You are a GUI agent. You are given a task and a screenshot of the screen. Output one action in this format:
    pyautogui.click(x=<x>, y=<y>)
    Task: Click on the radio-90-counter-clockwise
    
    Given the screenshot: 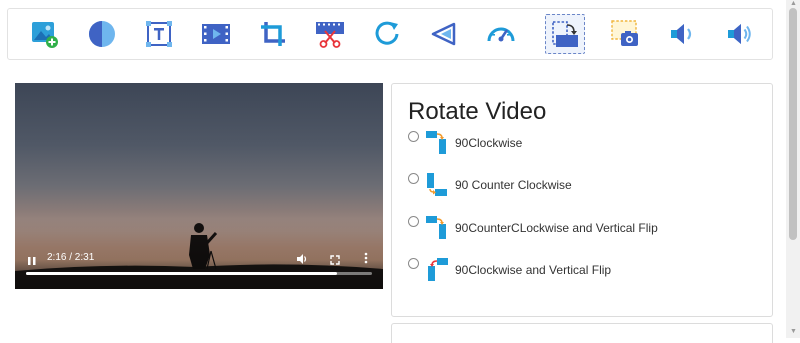 What is the action you would take?
    pyautogui.click(x=413, y=178)
    